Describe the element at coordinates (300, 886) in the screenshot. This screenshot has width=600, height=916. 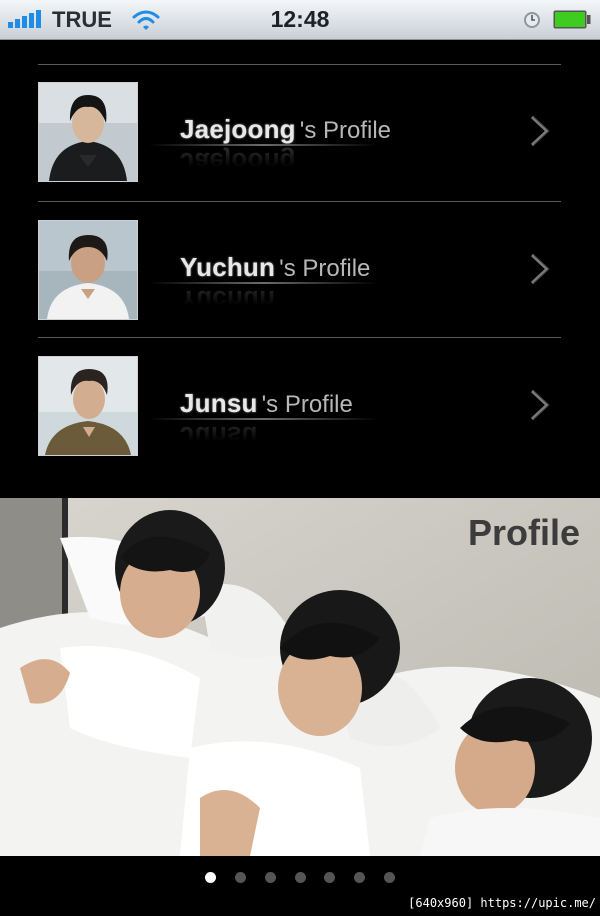
I see `page-indicator: [640x960] https://upic.me/` at that location.